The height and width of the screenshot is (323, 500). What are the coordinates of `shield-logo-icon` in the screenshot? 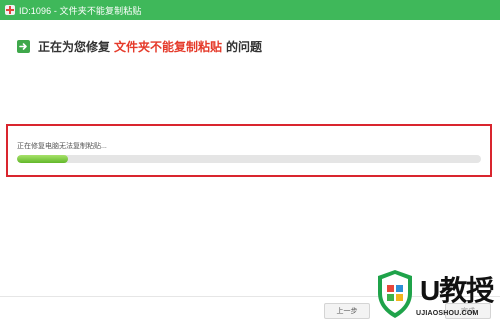 It's located at (395, 294).